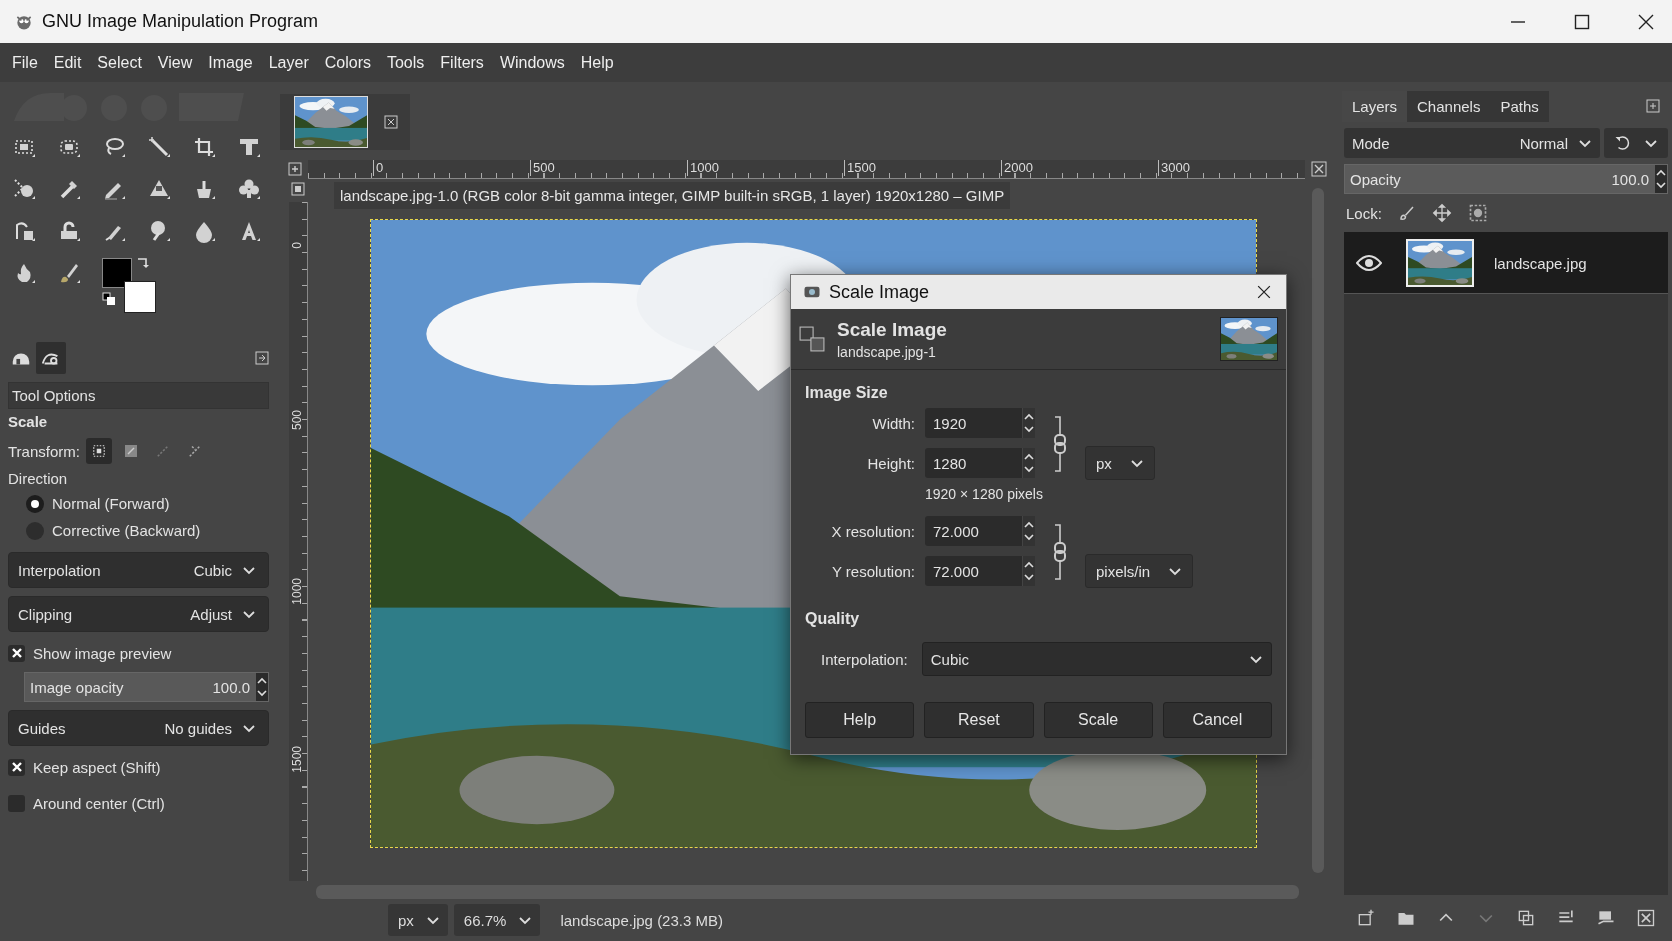 The height and width of the screenshot is (941, 1672). I want to click on layer-row: landscape.jpg, so click(1506, 263).